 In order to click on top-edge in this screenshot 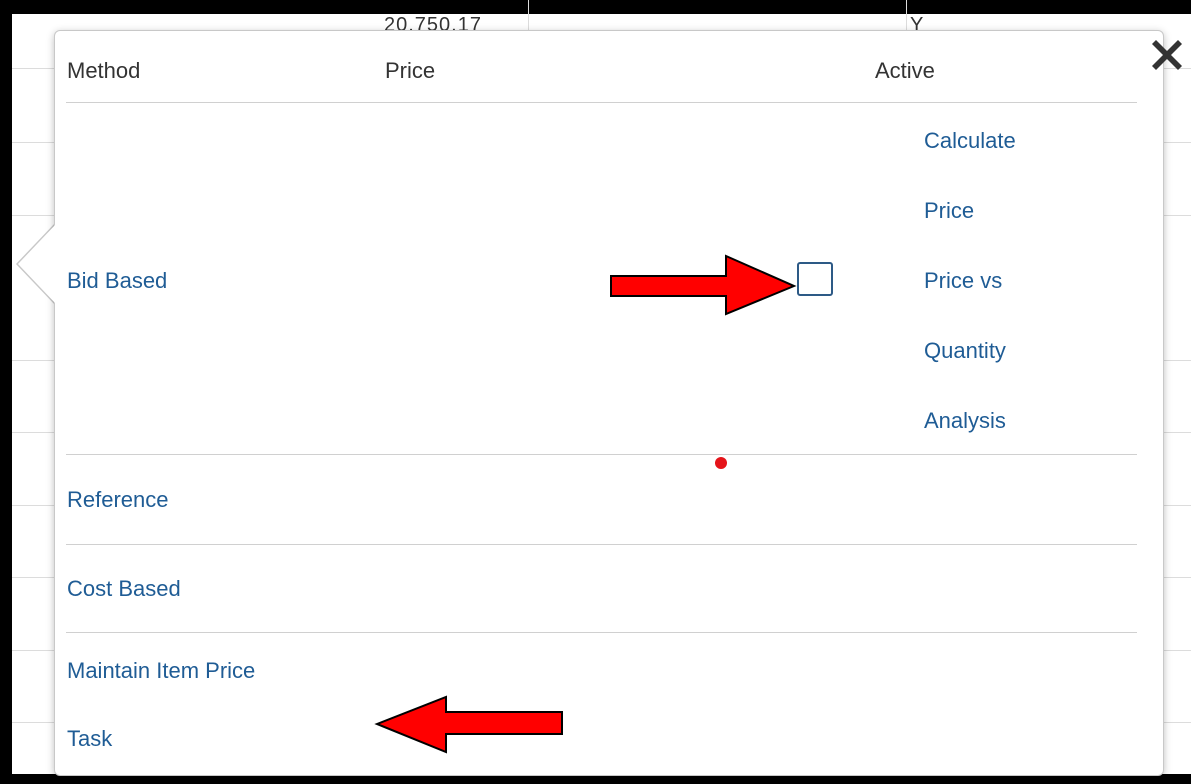, I will do `click(595, 7)`.